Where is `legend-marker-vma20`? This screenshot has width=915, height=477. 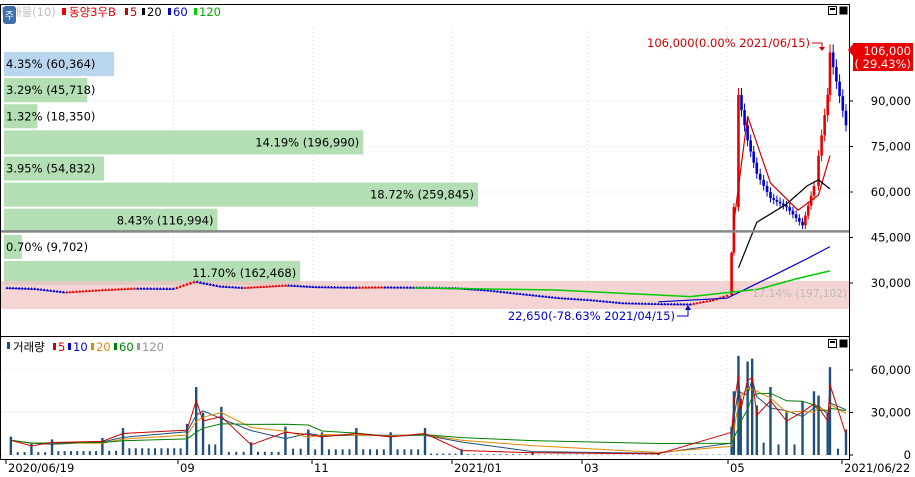
legend-marker-vma20 is located at coordinates (92, 346).